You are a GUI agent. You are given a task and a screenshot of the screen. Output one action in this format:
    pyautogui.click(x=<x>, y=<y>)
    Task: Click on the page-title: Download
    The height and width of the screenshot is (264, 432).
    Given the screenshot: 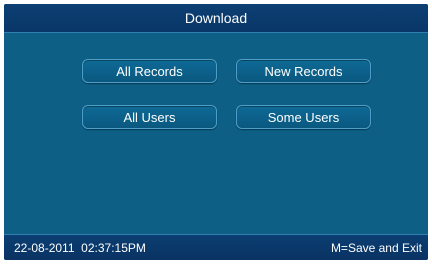 What is the action you would take?
    pyautogui.click(x=216, y=18)
    